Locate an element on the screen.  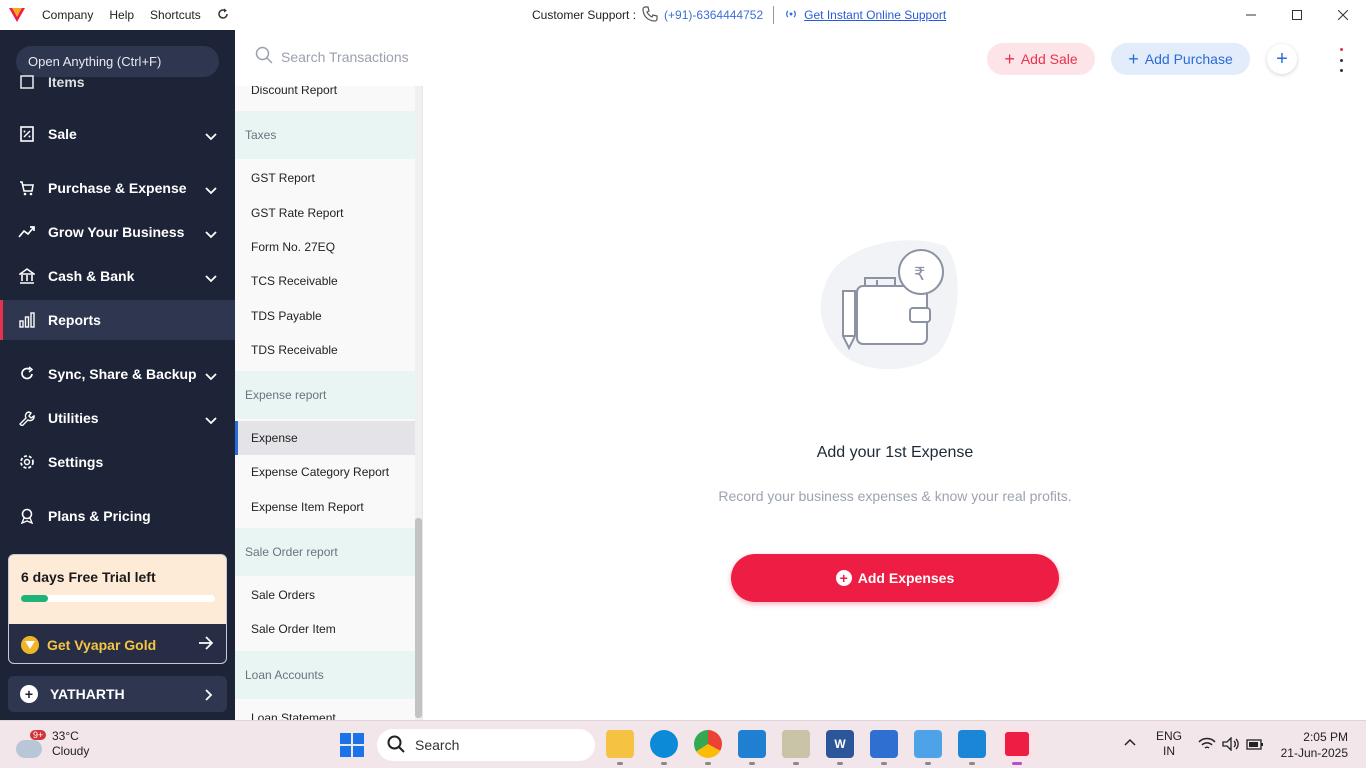
language-indicator: ENG IN is located at coordinates (1169, 744).